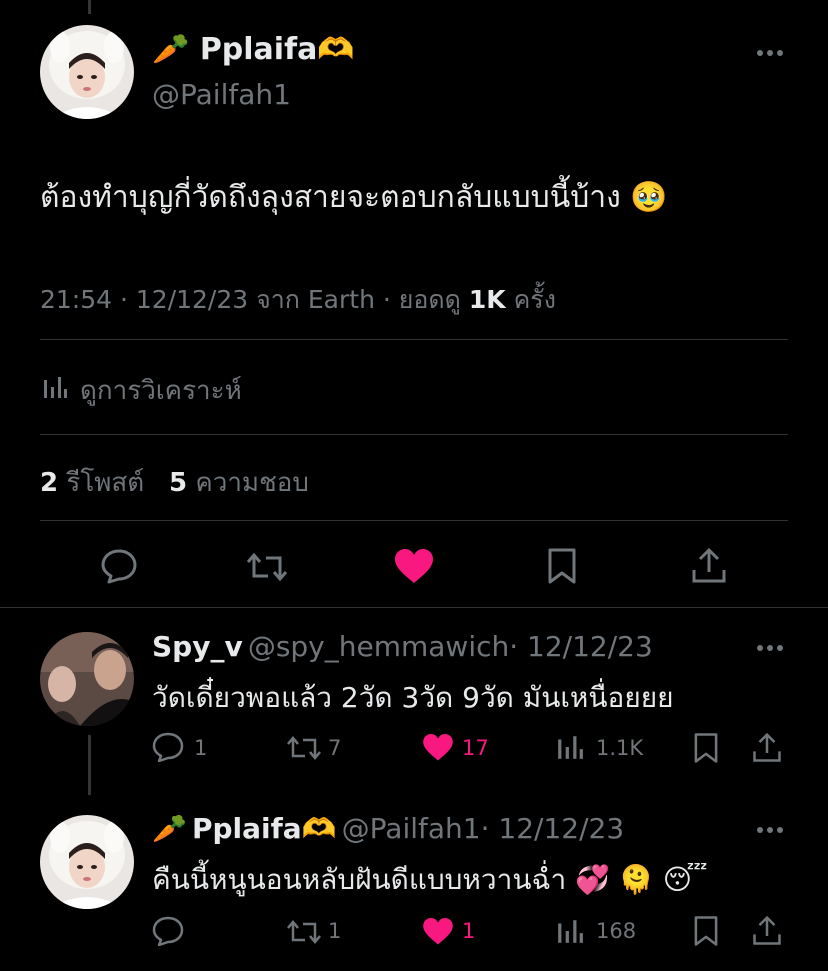 The height and width of the screenshot is (971, 828). I want to click on reply-2-like-count: 1, so click(469, 931).